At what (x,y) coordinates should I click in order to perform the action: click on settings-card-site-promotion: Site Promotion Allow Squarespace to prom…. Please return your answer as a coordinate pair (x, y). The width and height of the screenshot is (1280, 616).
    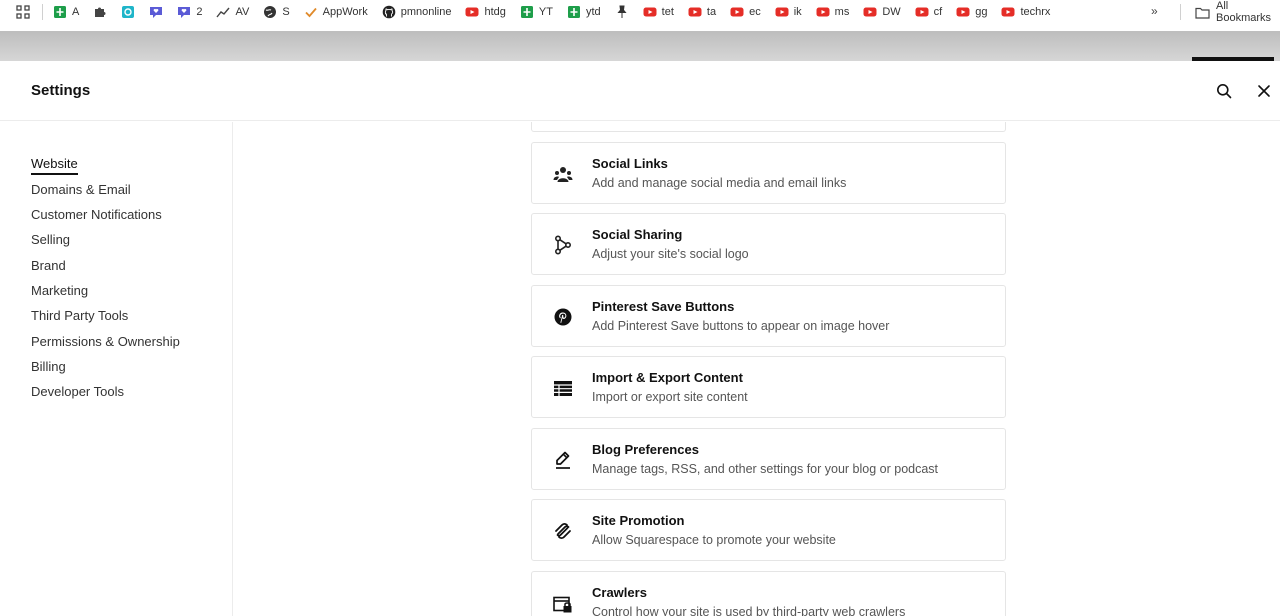
    Looking at the image, I should click on (768, 530).